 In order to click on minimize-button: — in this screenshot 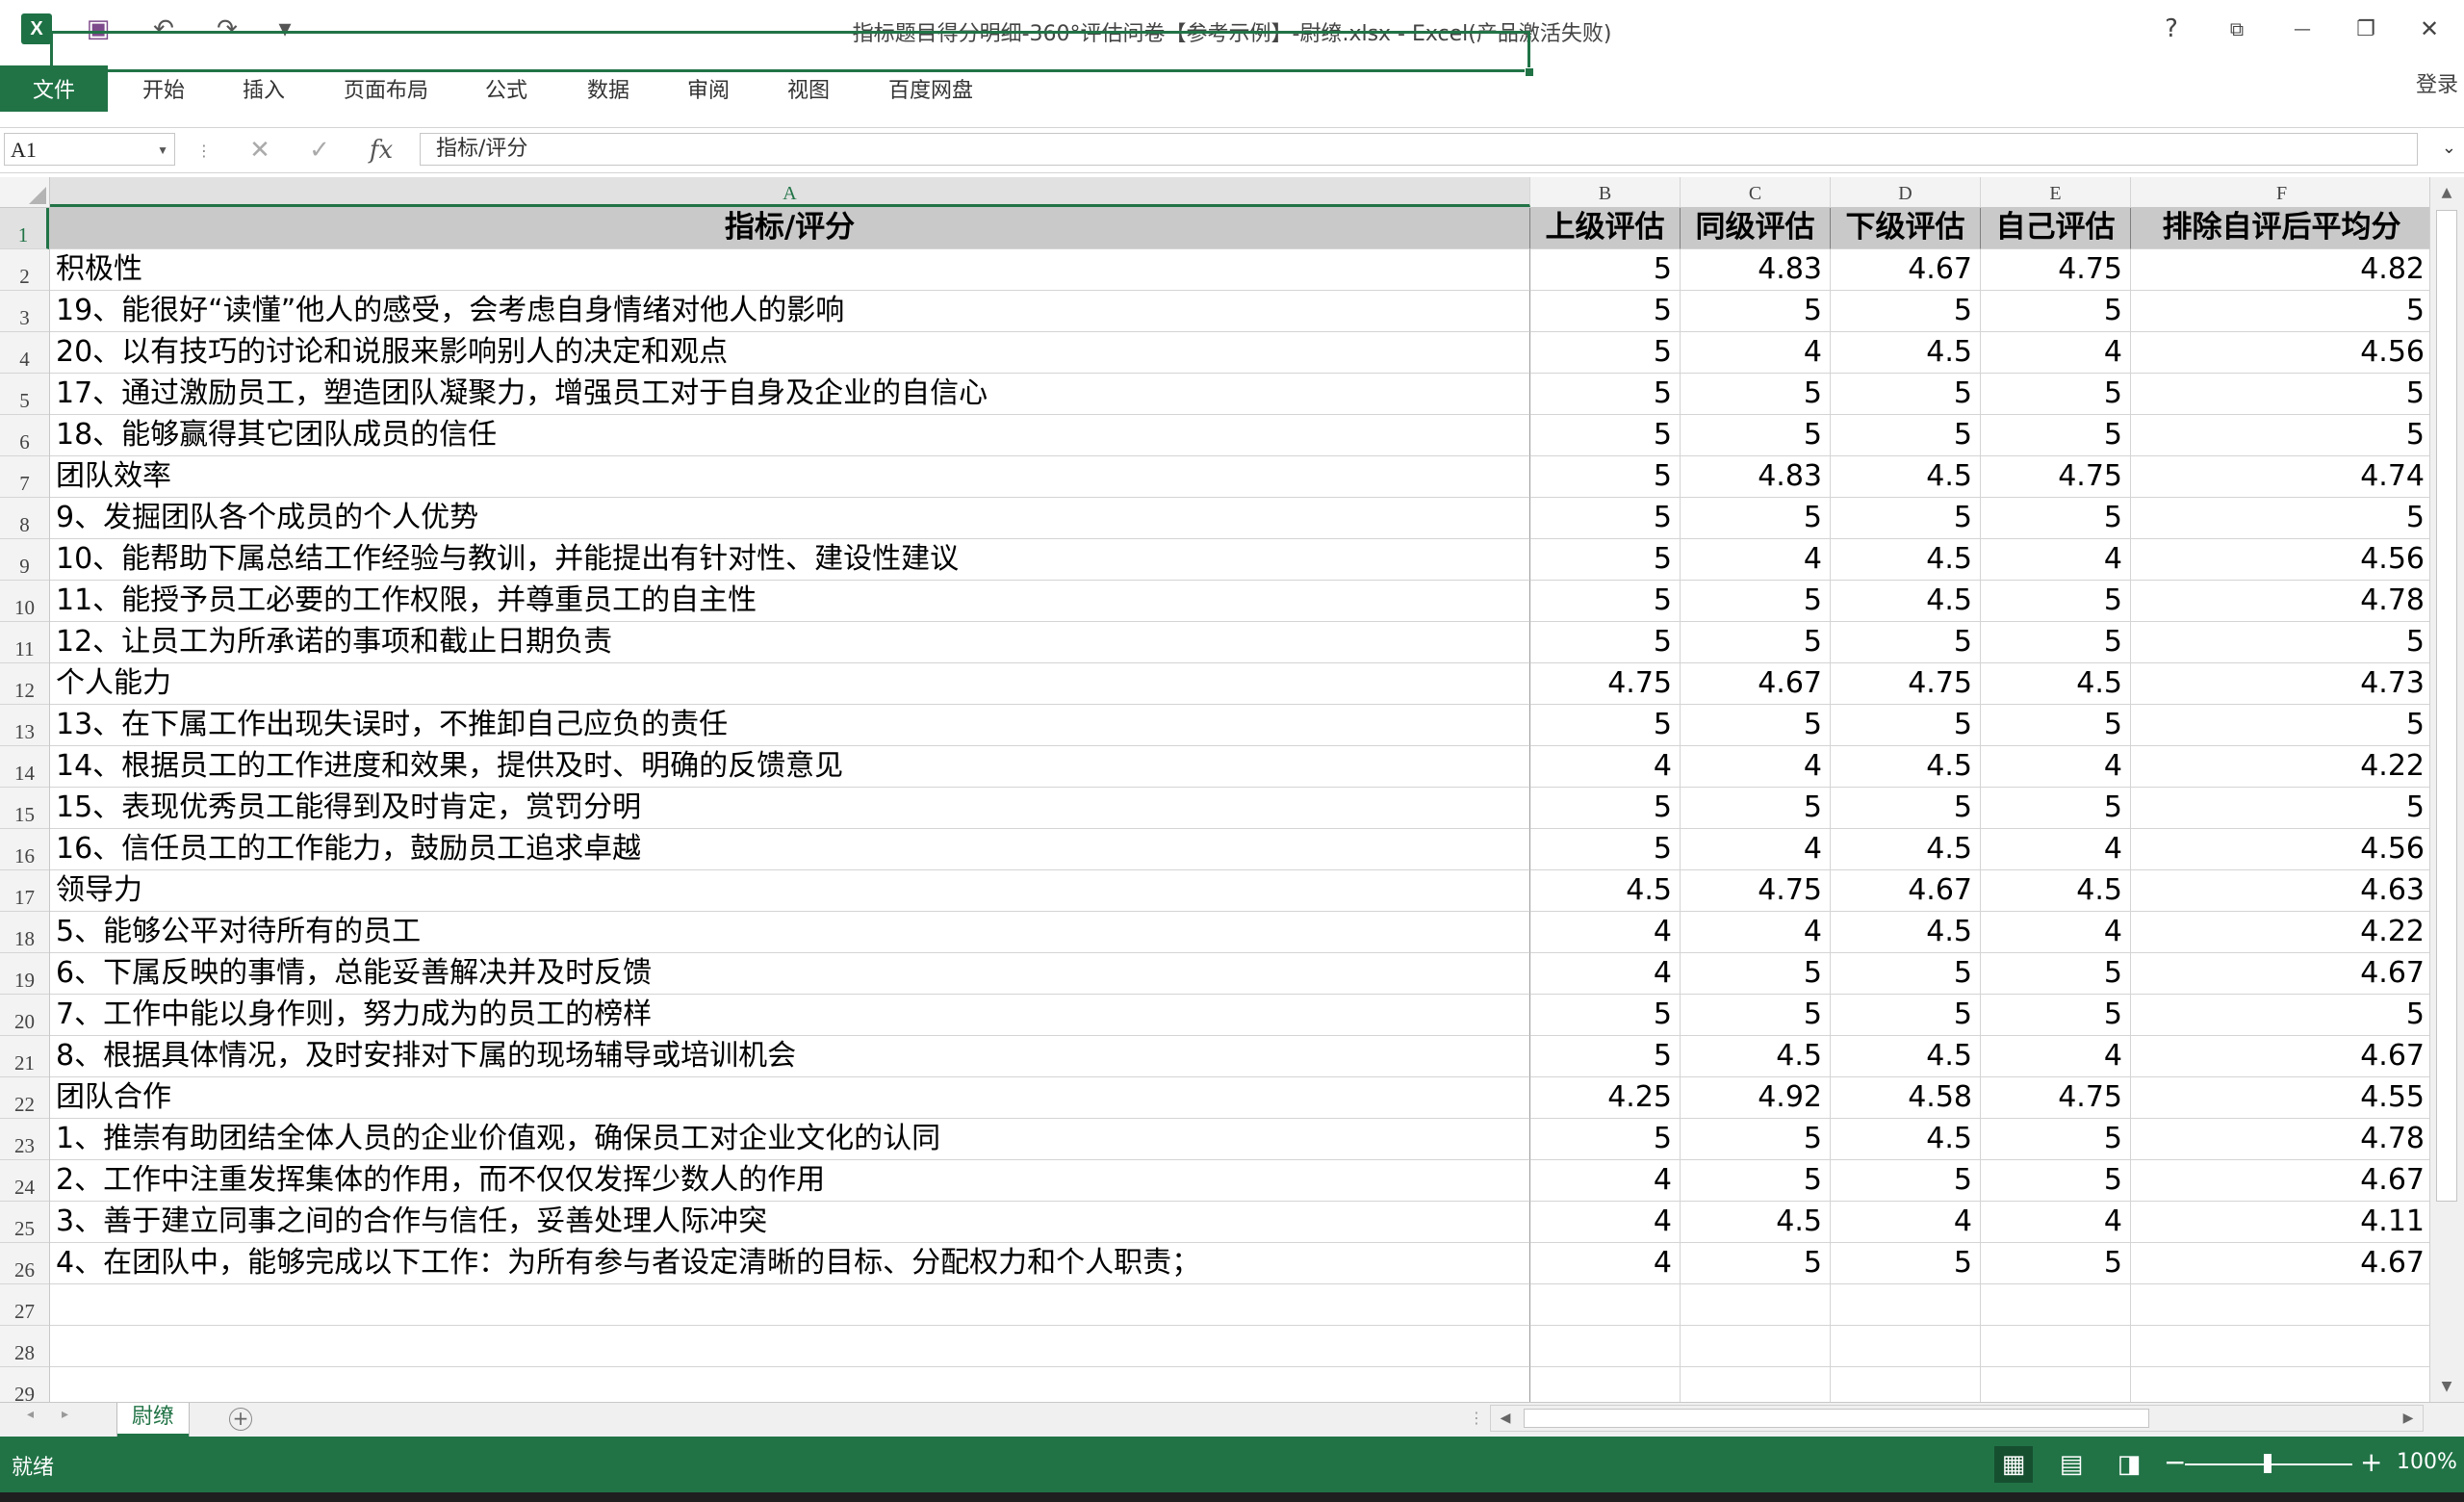, I will do `click(2302, 29)`.